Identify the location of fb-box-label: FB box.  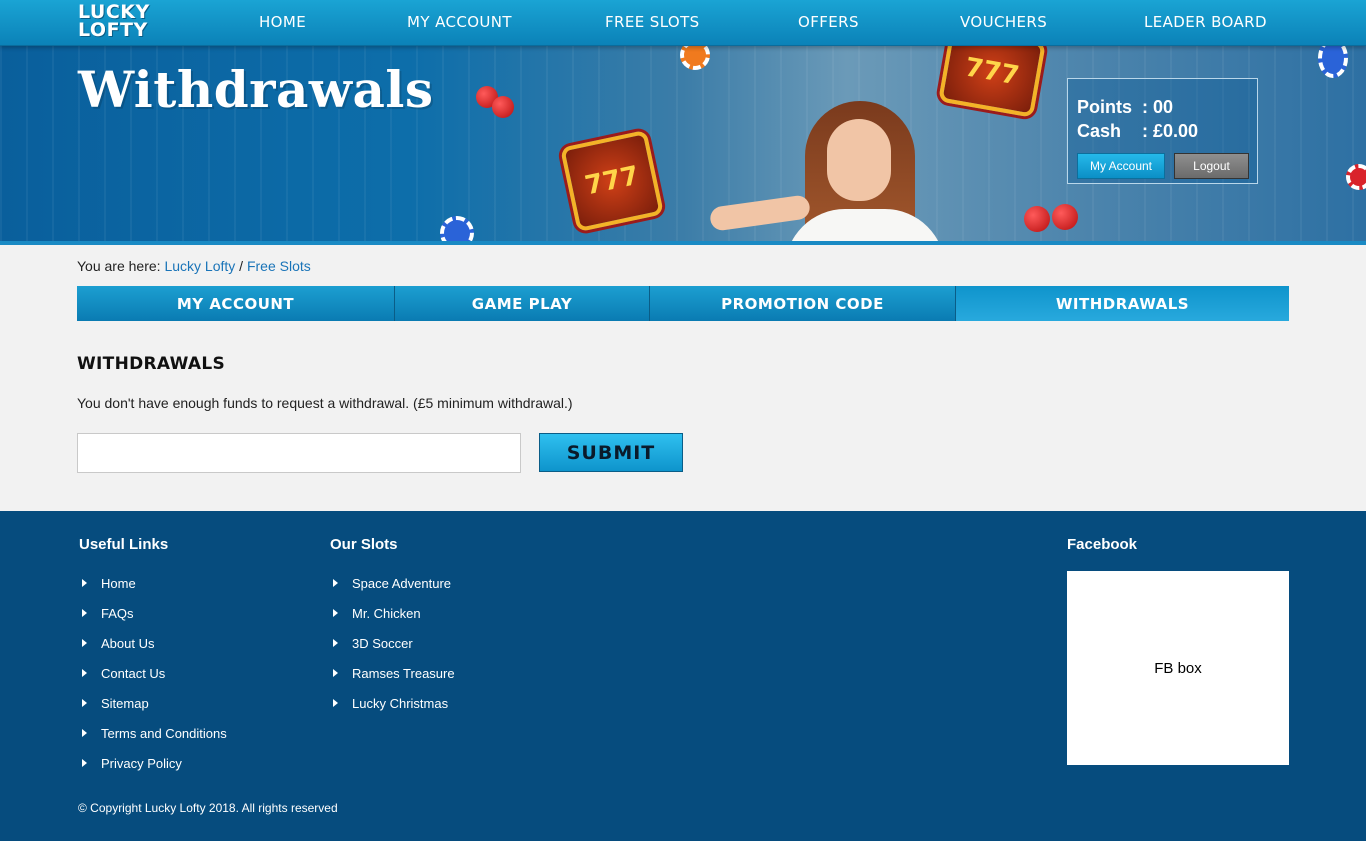
(1178, 668).